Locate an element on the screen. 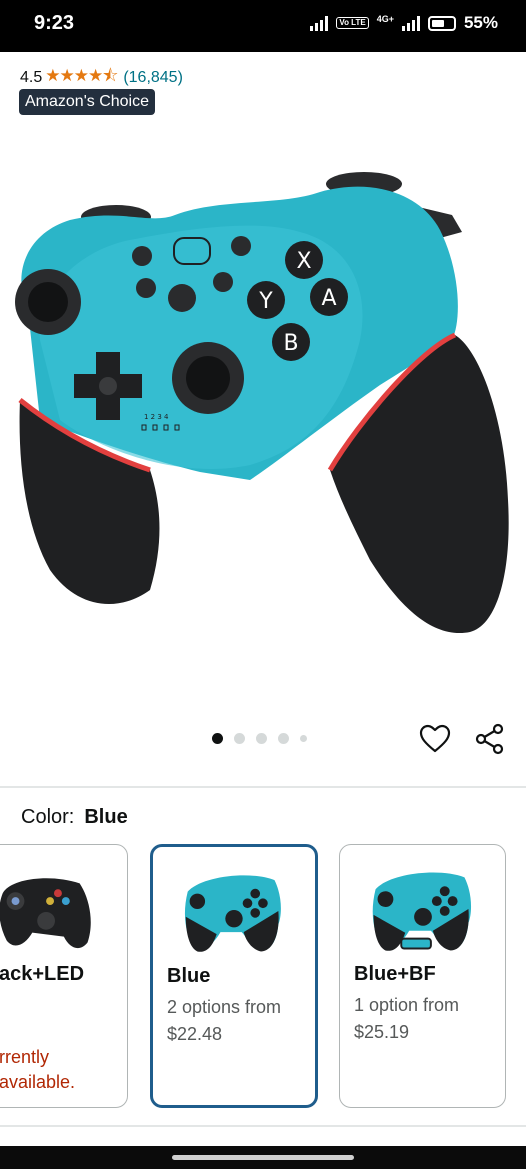  svg-text: A is located at coordinates (328, 298).